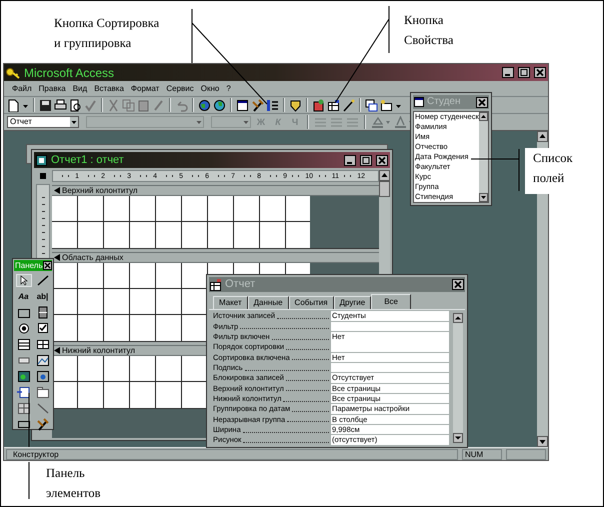  I want to click on status-text: Конструктор, so click(232, 454).